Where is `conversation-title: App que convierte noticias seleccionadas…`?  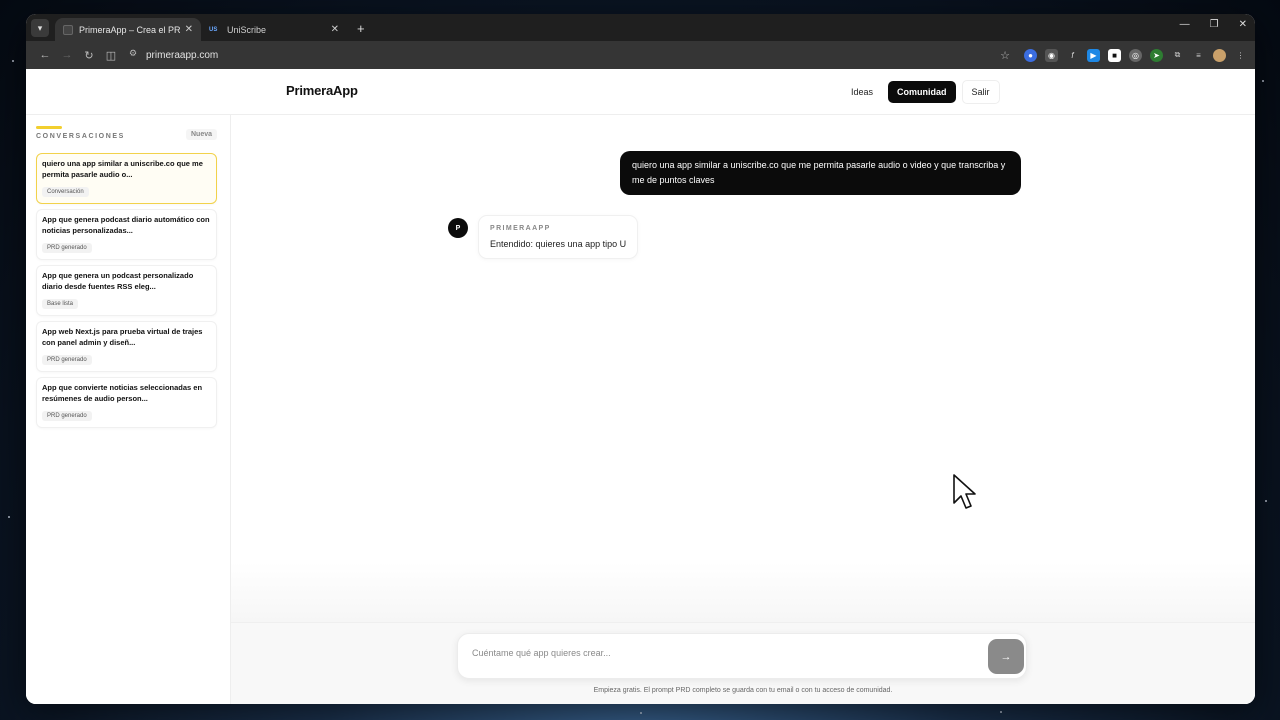 conversation-title: App que convierte noticias seleccionadas… is located at coordinates (122, 393).